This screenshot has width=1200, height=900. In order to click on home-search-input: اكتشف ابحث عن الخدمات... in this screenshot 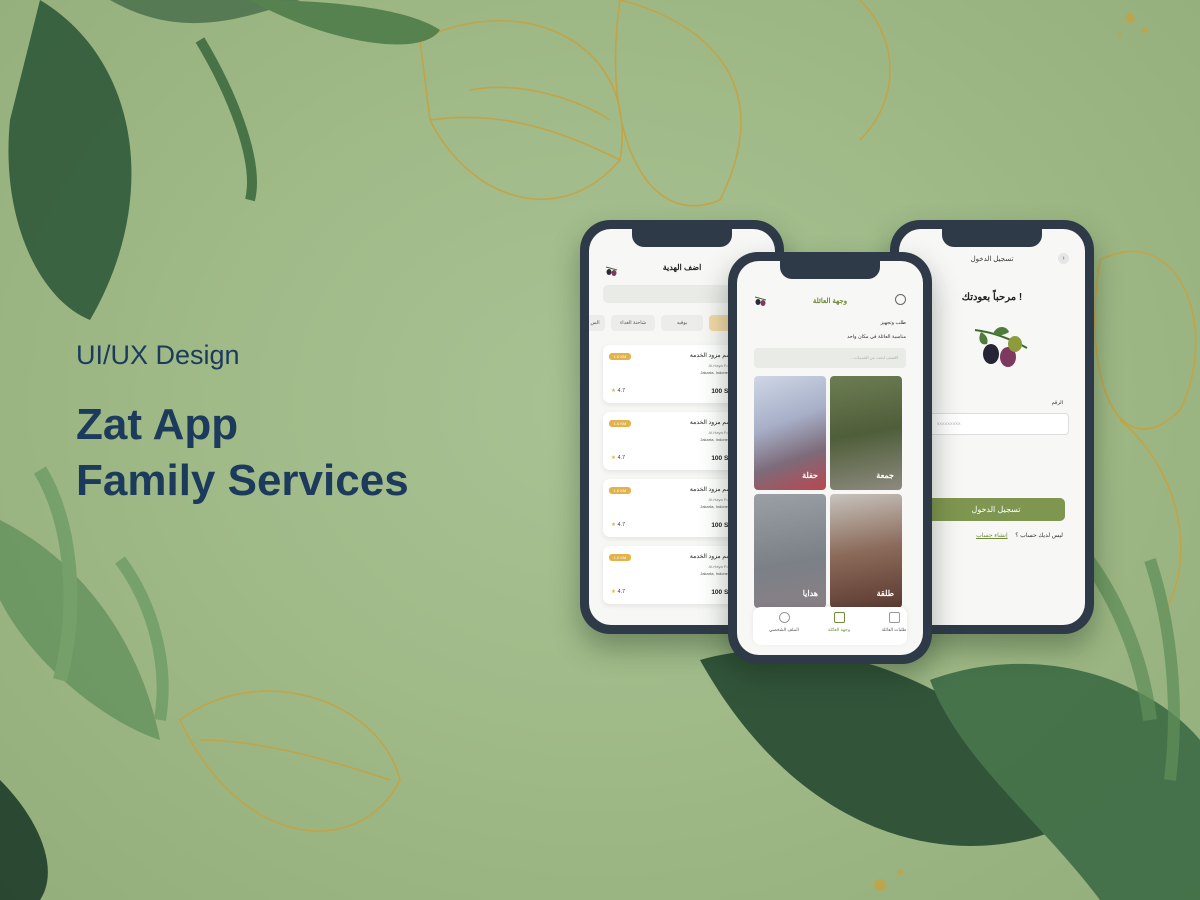, I will do `click(830, 358)`.